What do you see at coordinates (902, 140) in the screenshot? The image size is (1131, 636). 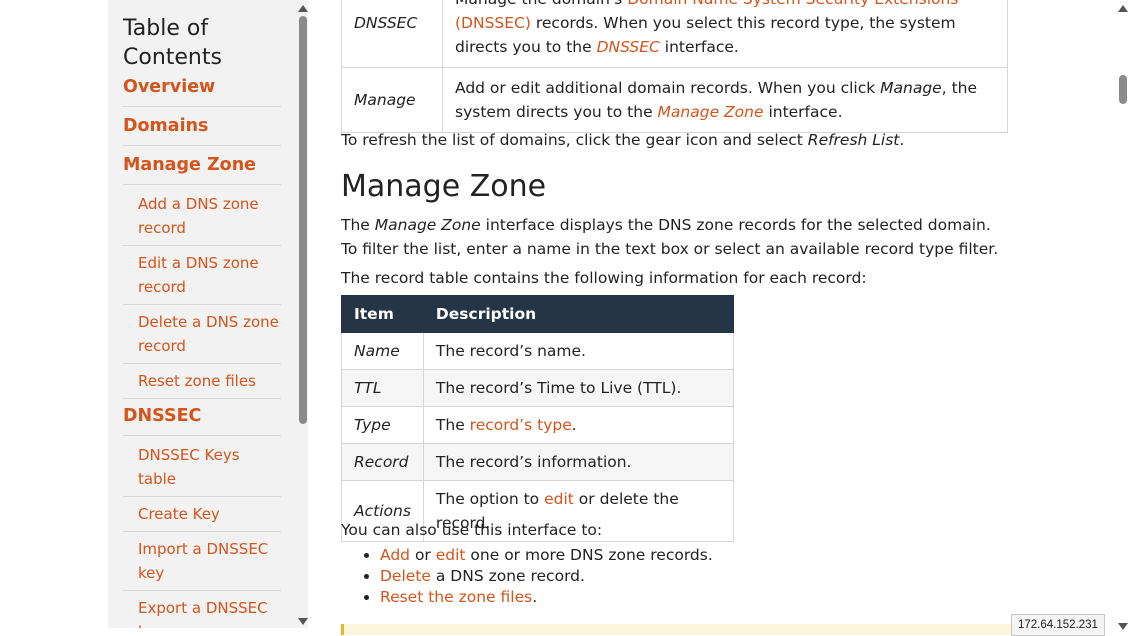 I see `refresh-end: .` at bounding box center [902, 140].